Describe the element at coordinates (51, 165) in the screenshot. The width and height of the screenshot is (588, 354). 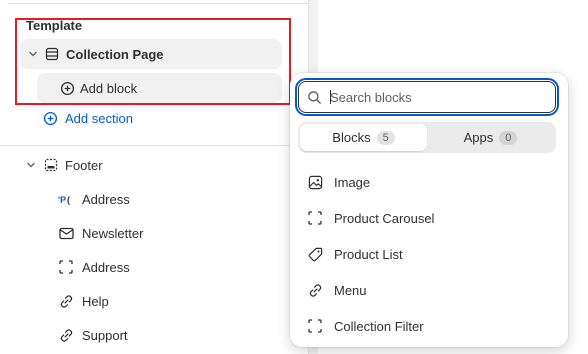
I see `footer-layout-icon` at that location.